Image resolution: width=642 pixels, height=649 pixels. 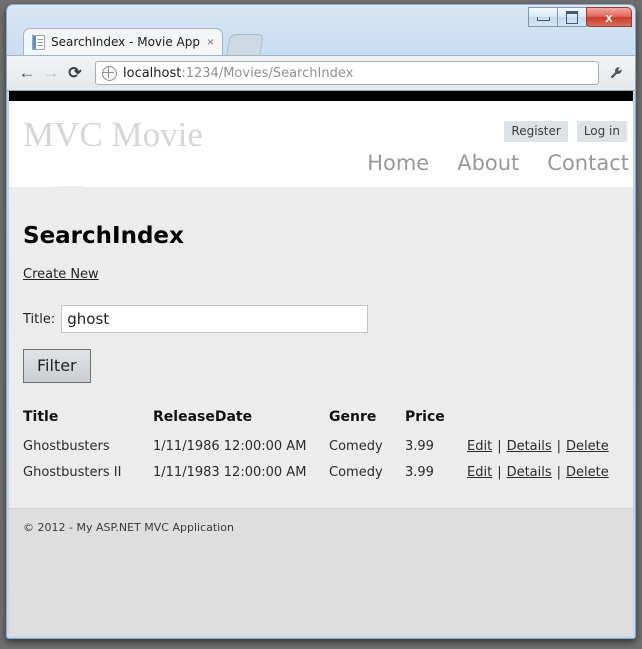 I want to click on new-tab-button, so click(x=245, y=45).